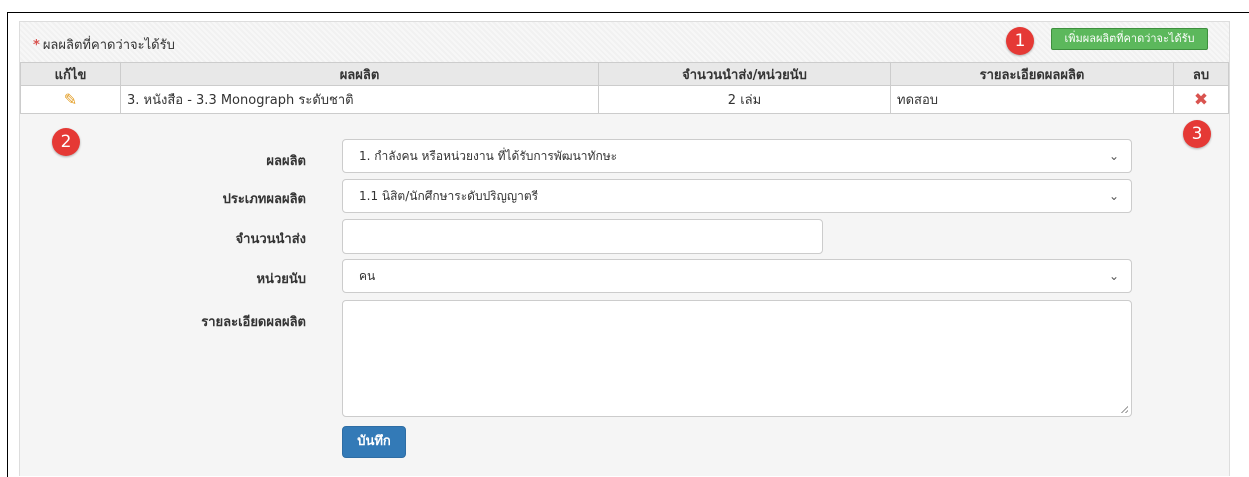 This screenshot has height=477, width=1249. I want to click on col-header-quantity: จำนวนนำส่ง/หน่วยนับ, so click(744, 74).